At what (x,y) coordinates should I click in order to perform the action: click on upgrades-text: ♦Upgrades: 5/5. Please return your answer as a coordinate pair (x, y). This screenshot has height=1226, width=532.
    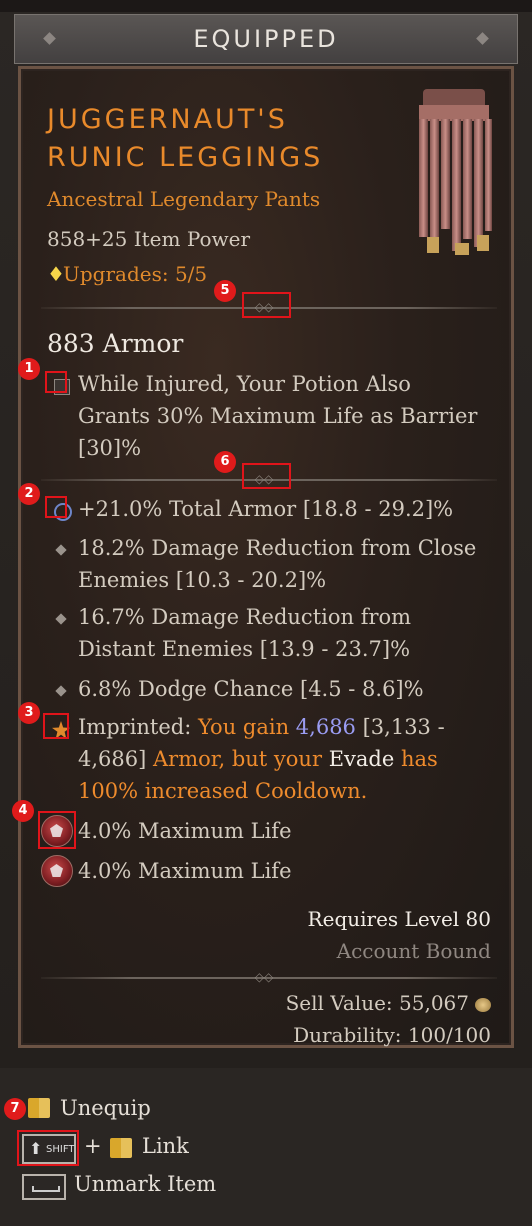
    Looking at the image, I should click on (127, 274).